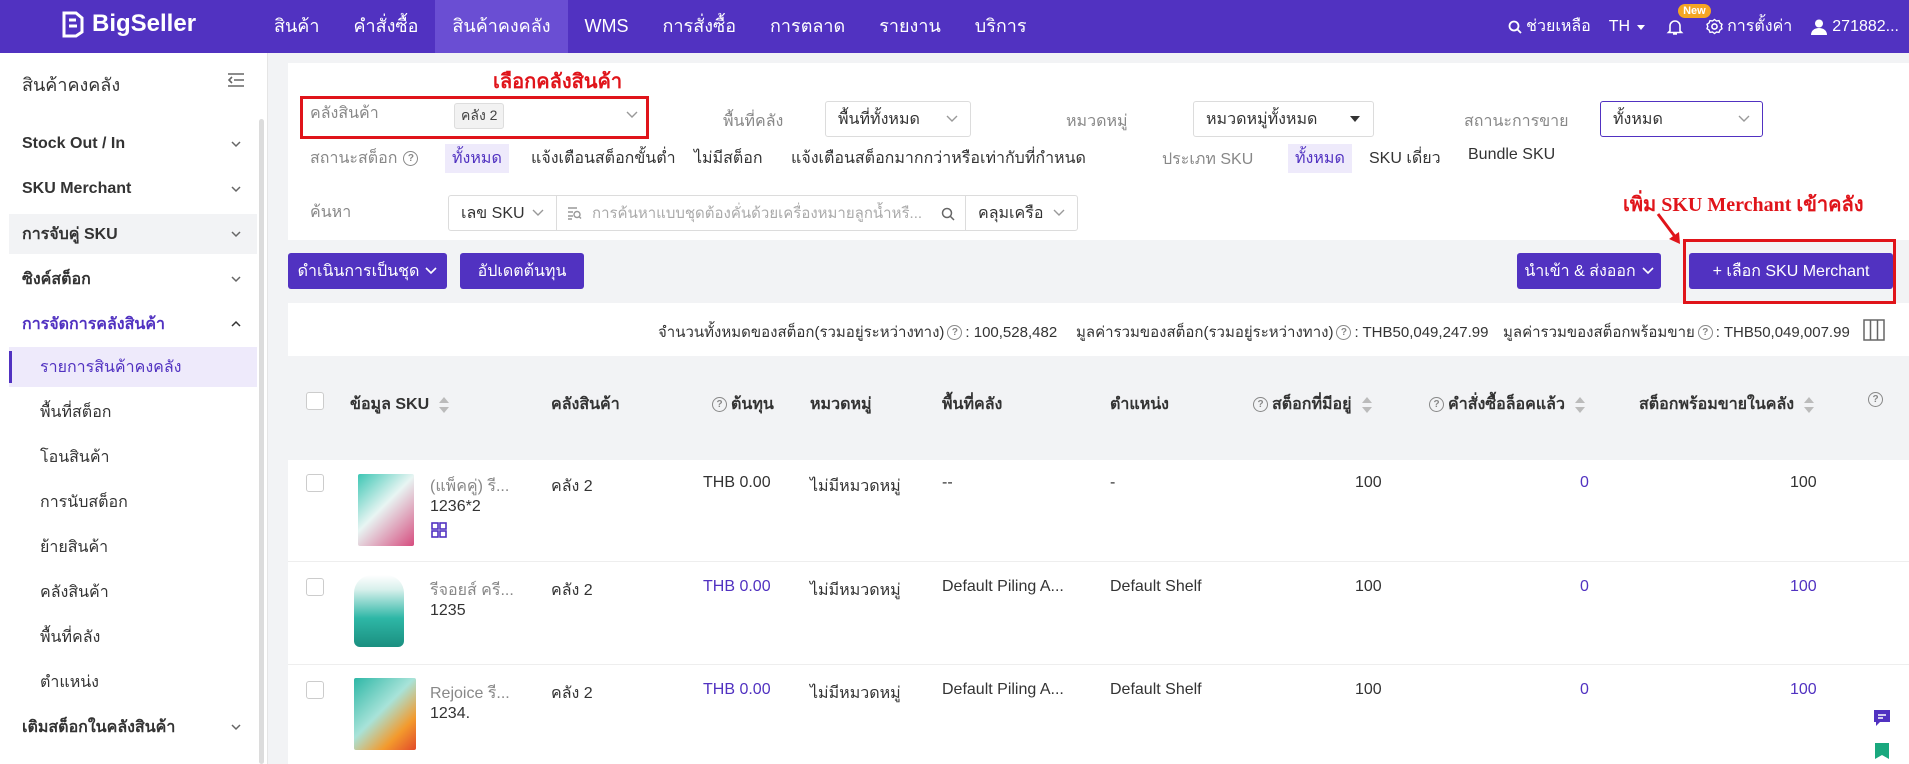 The width and height of the screenshot is (1909, 764). What do you see at coordinates (603, 158) in the screenshot?
I see `stock-status-low: แจ้งเตือนสต็อกขั้นต่ำ` at bounding box center [603, 158].